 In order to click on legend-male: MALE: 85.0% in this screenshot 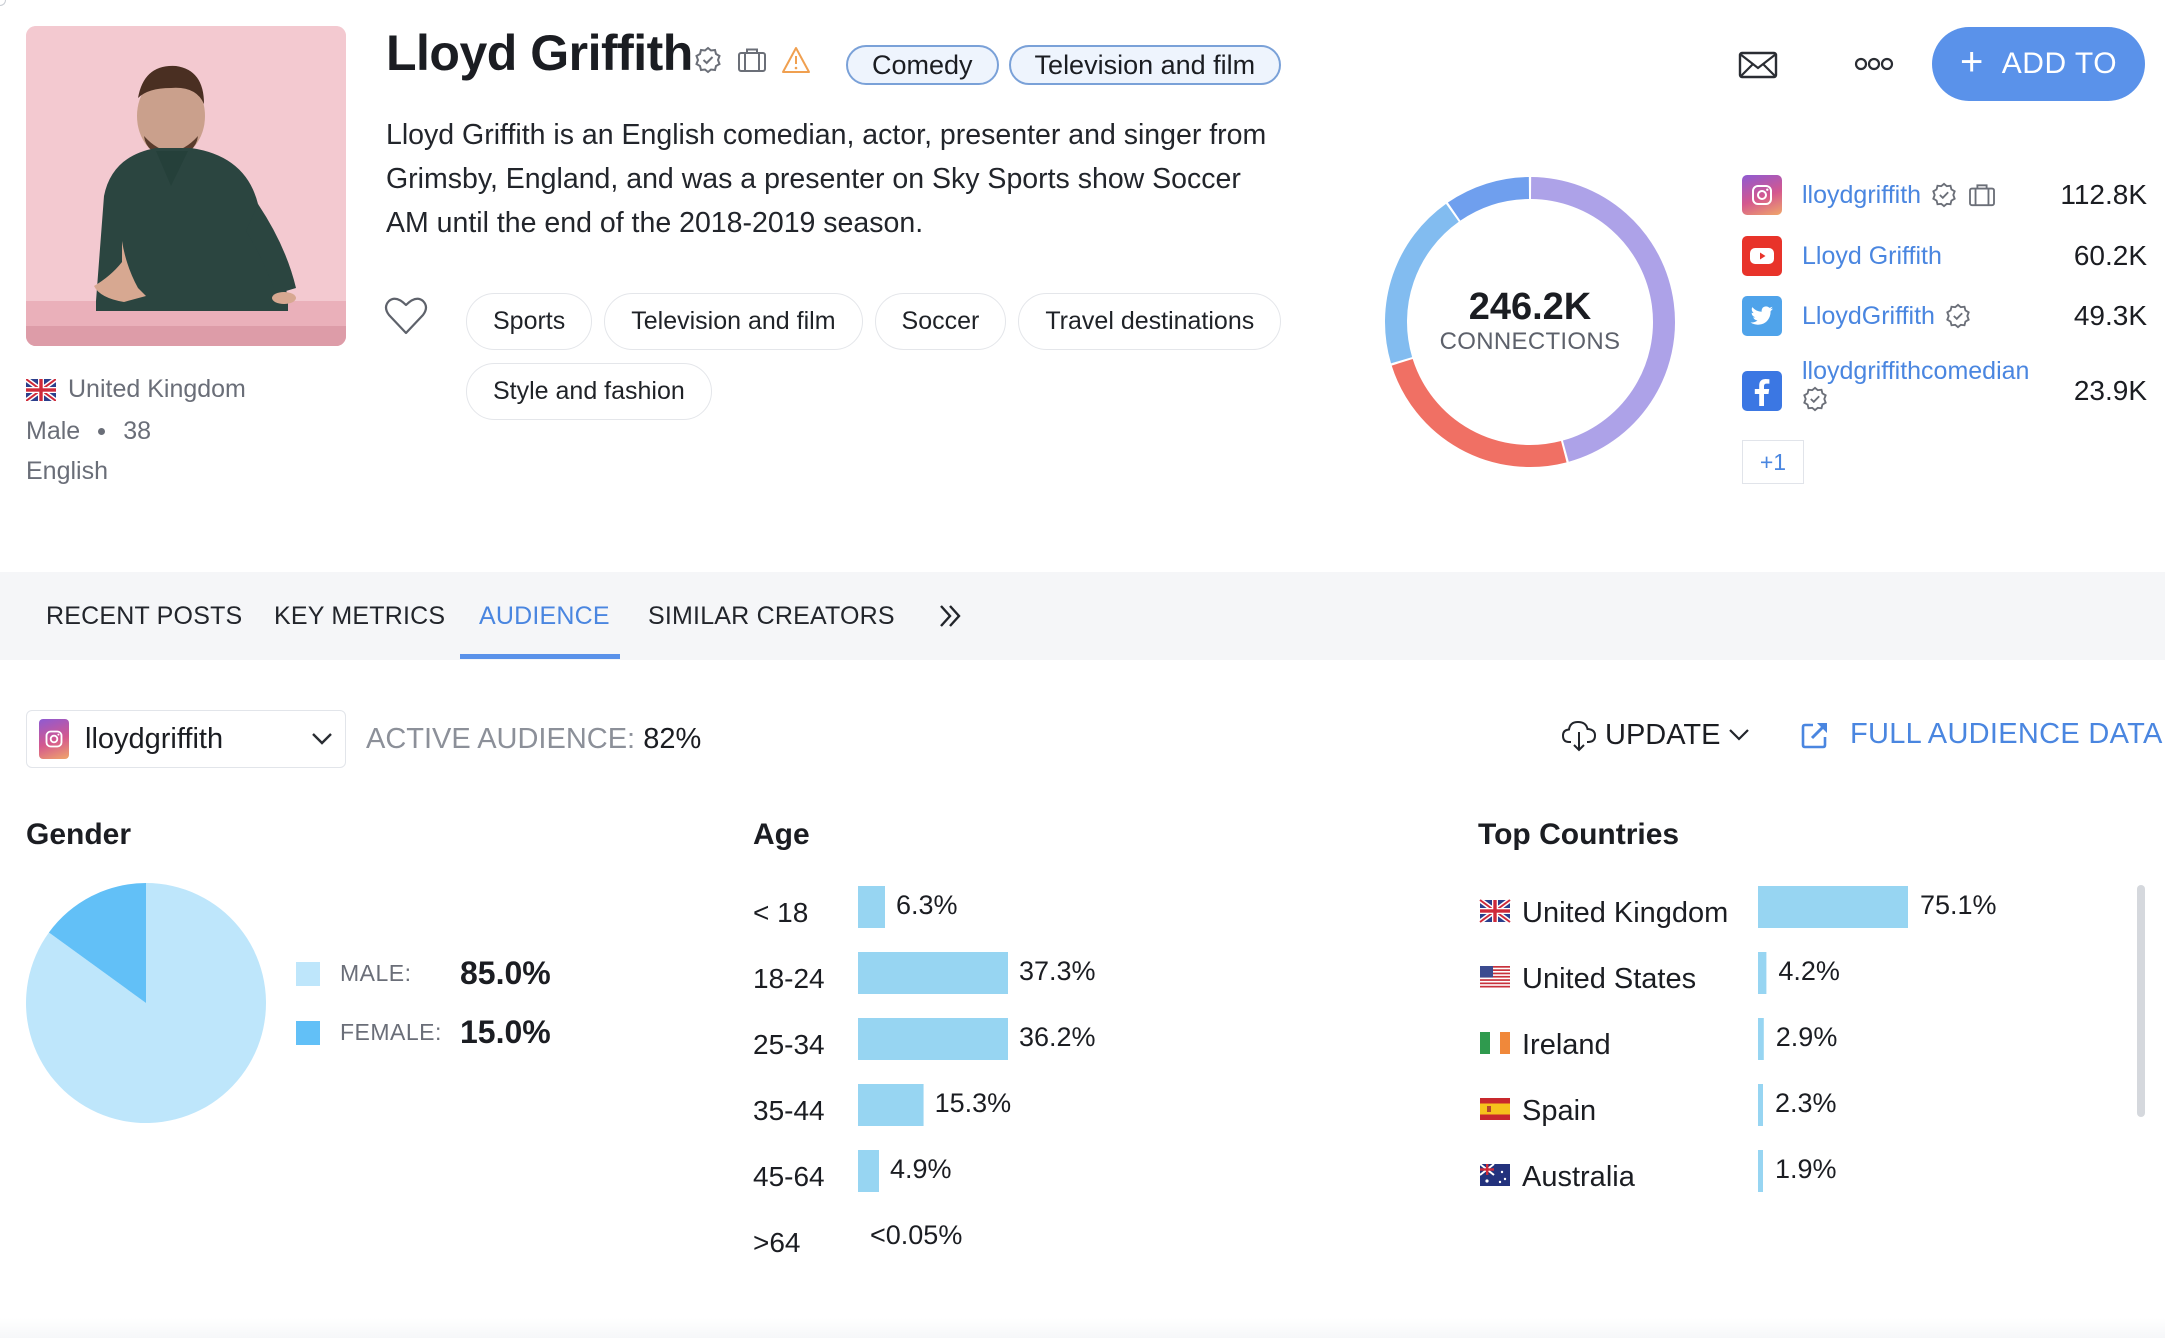, I will do `click(446, 973)`.